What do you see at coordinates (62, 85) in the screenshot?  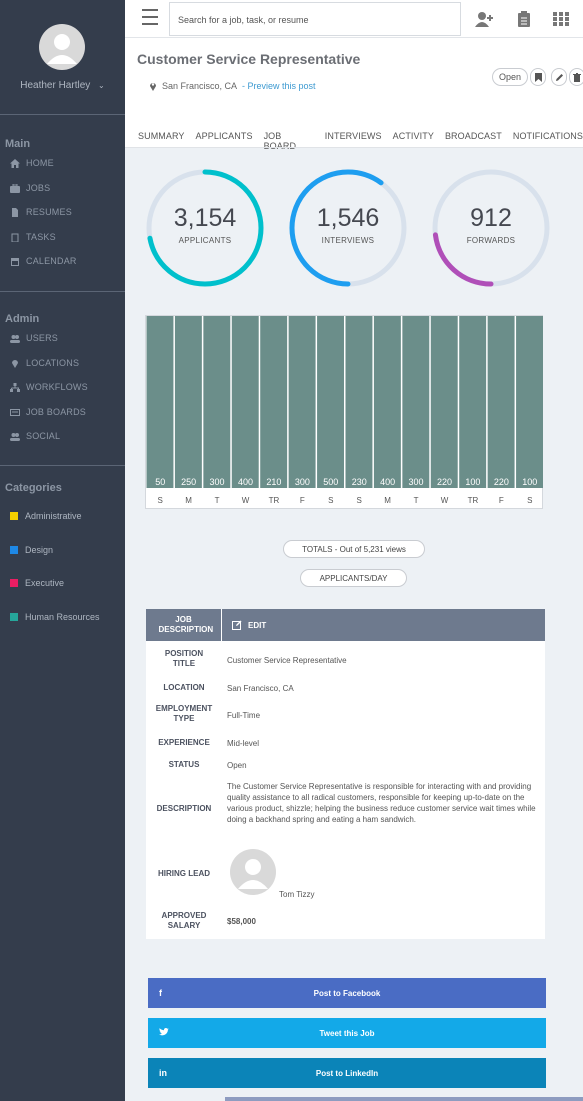 I see `user-menu: Heather Hartley ⌄` at bounding box center [62, 85].